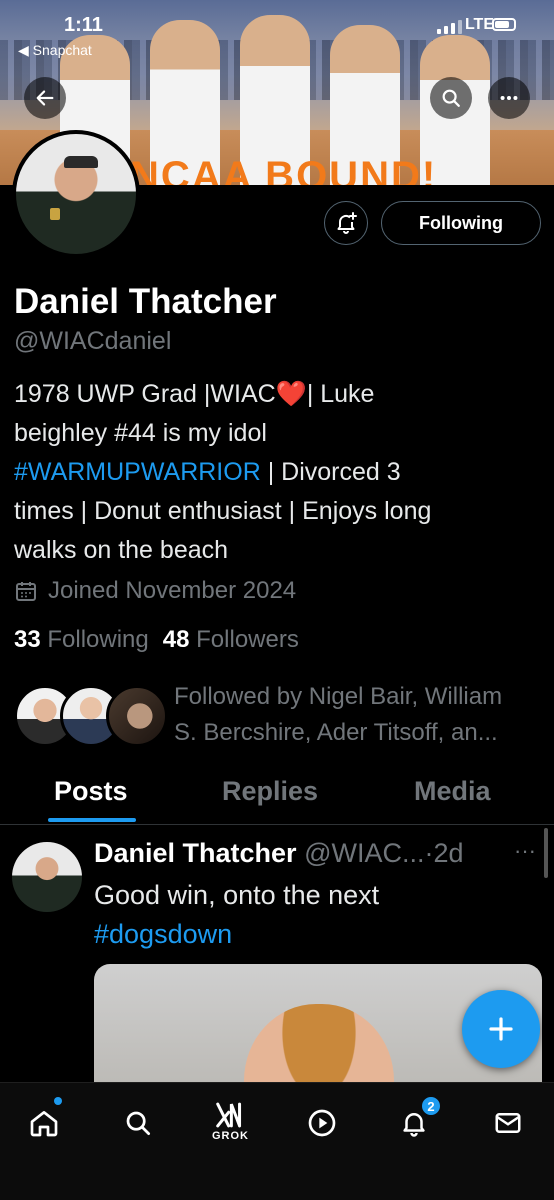 The width and height of the screenshot is (554, 1200). I want to click on calendar-icon, so click(26, 591).